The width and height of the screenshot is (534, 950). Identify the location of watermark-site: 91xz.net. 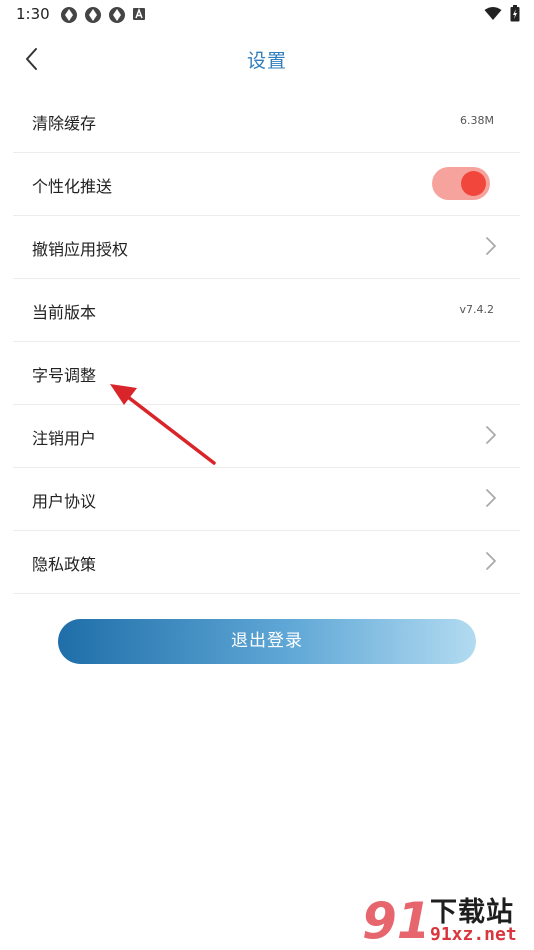
(473, 934).